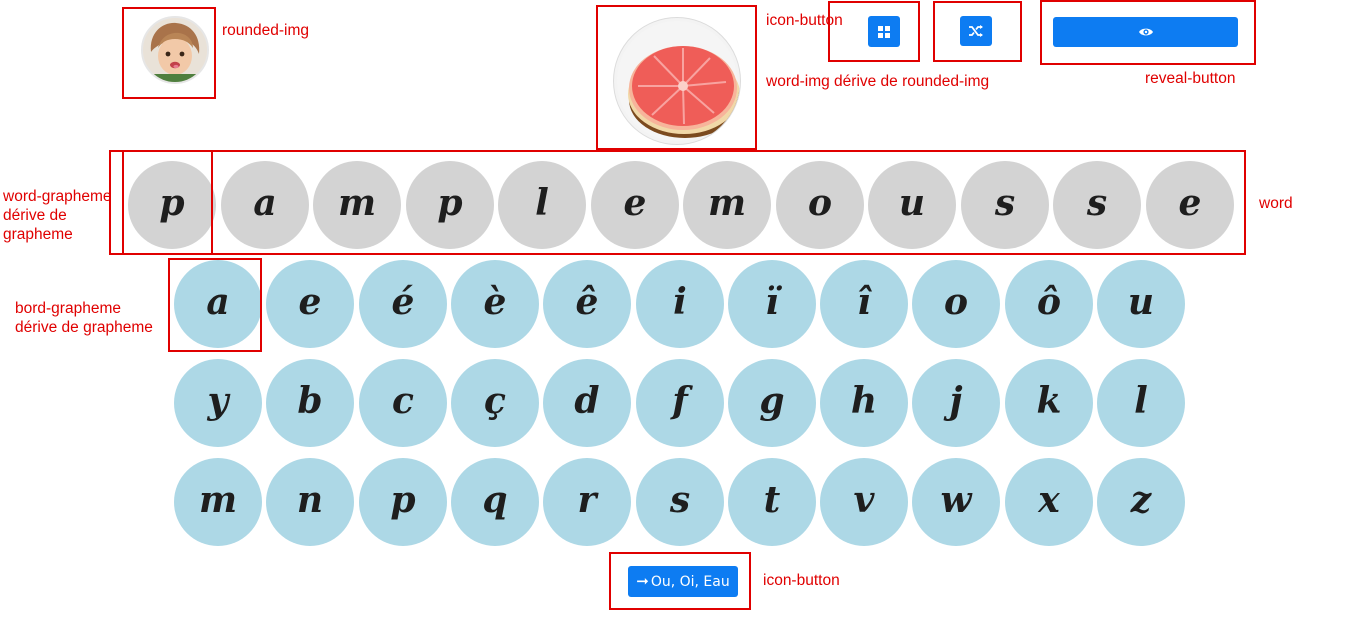  Describe the element at coordinates (1141, 304) in the screenshot. I see `board-grapheme: u` at that location.